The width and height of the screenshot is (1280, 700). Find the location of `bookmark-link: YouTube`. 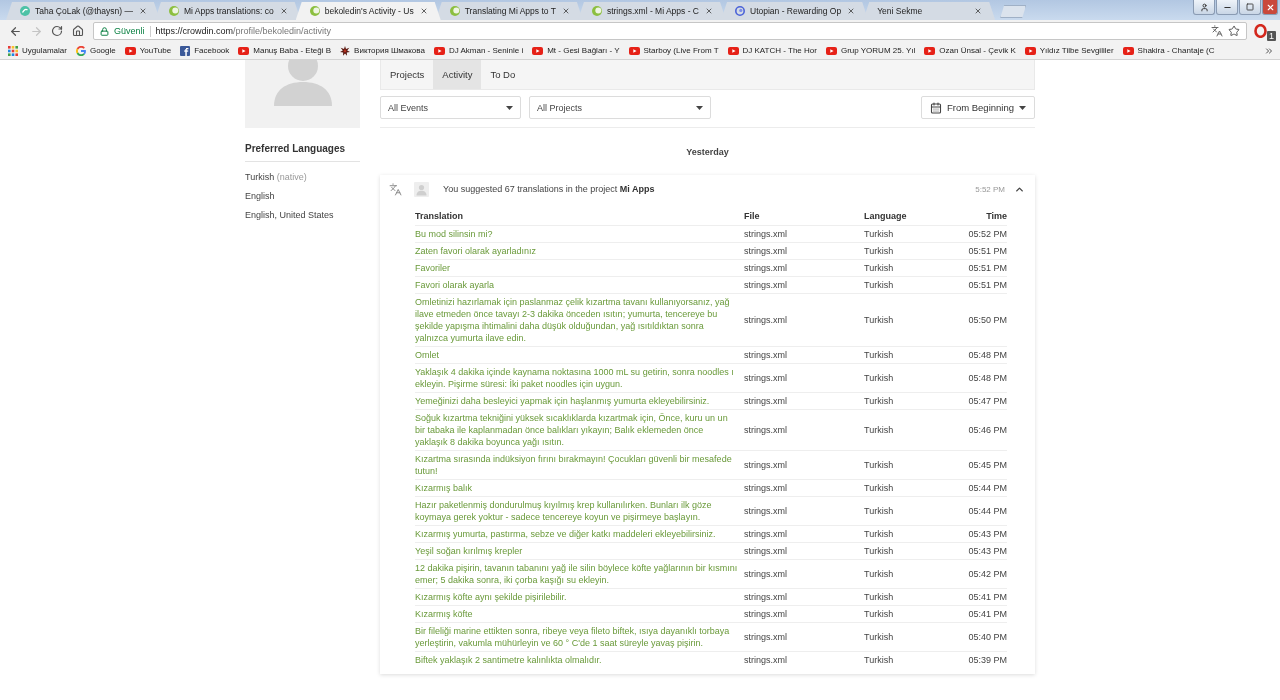

bookmark-link: YouTube is located at coordinates (148, 50).